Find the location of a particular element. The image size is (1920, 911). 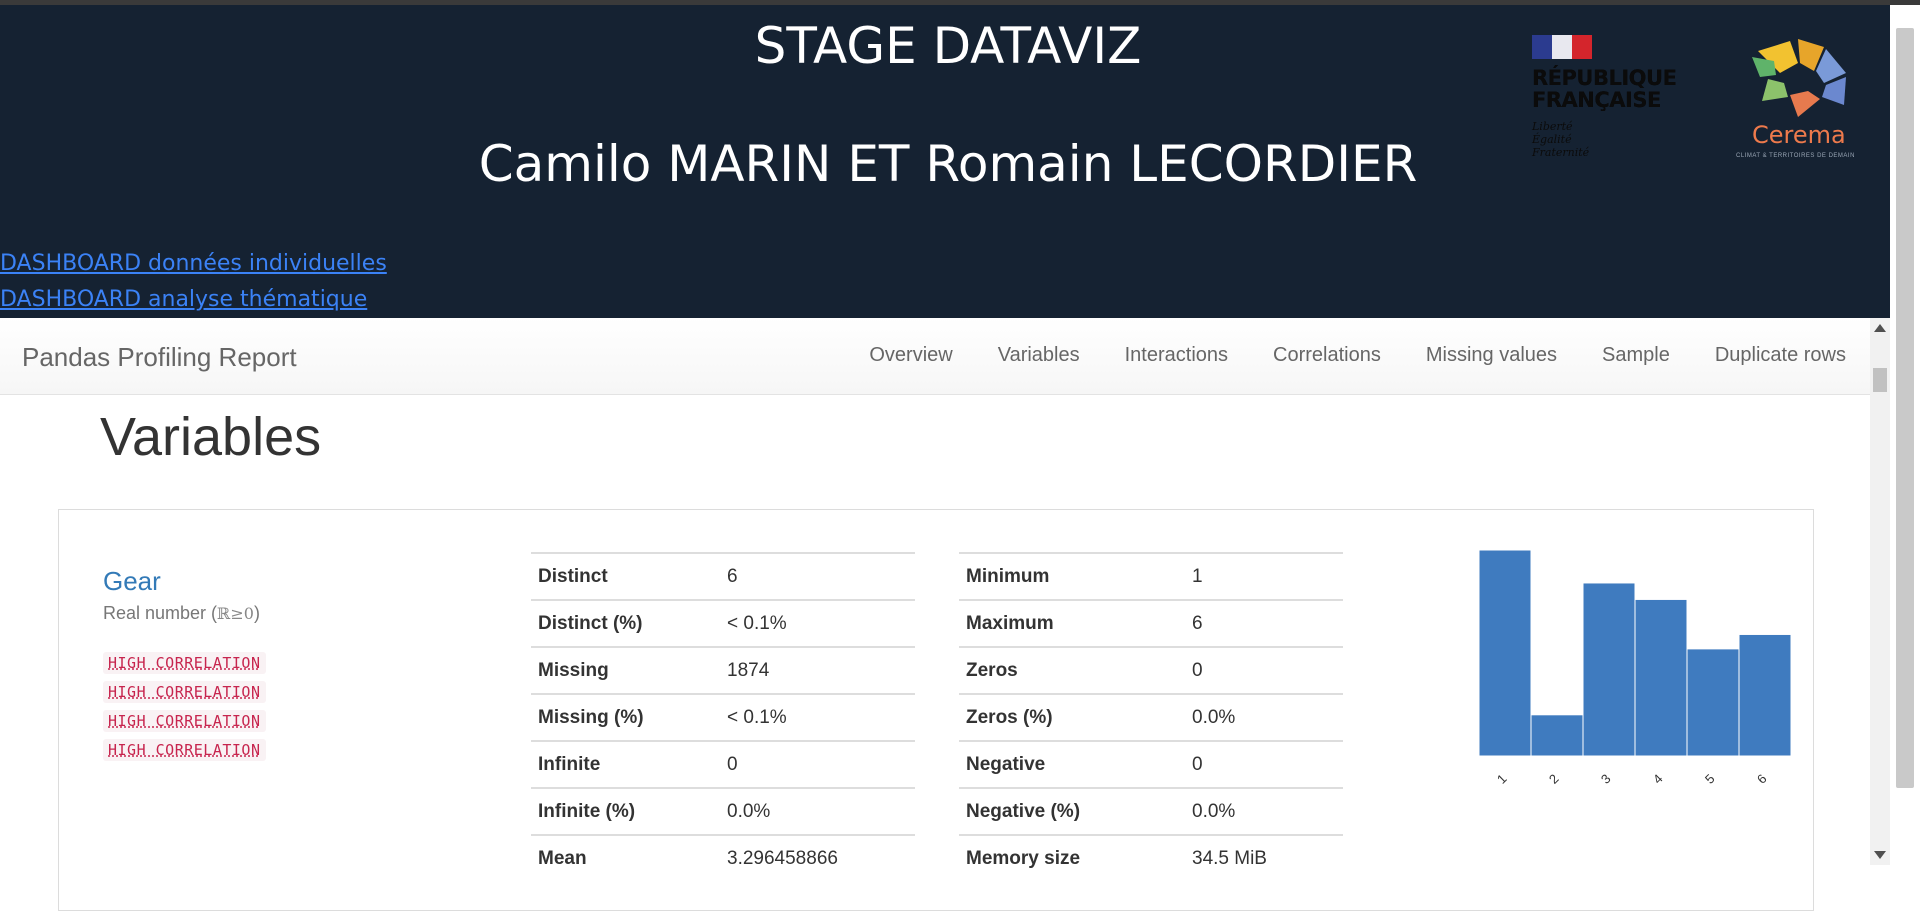

report-scrollbar is located at coordinates (1880, 591).